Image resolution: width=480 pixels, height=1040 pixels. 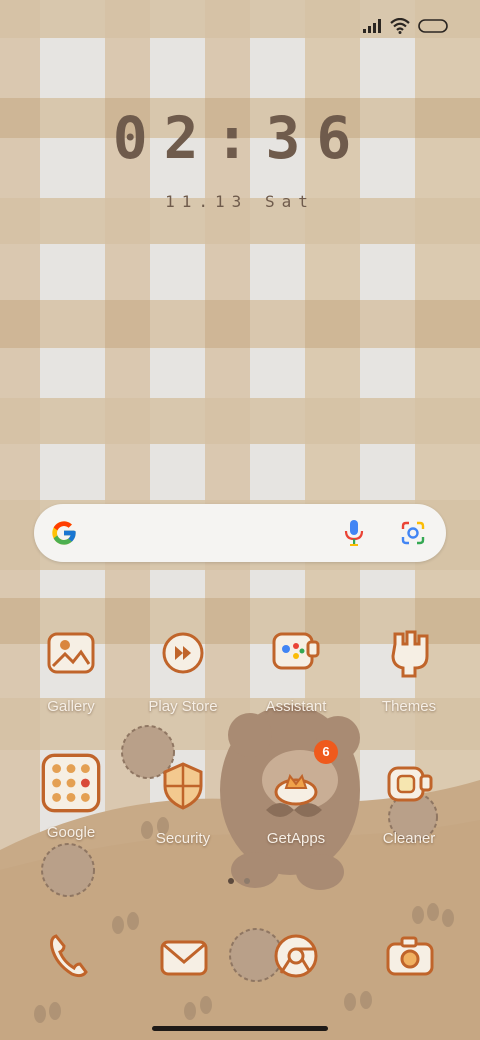 I want to click on play-store-icon, so click(x=183, y=653).